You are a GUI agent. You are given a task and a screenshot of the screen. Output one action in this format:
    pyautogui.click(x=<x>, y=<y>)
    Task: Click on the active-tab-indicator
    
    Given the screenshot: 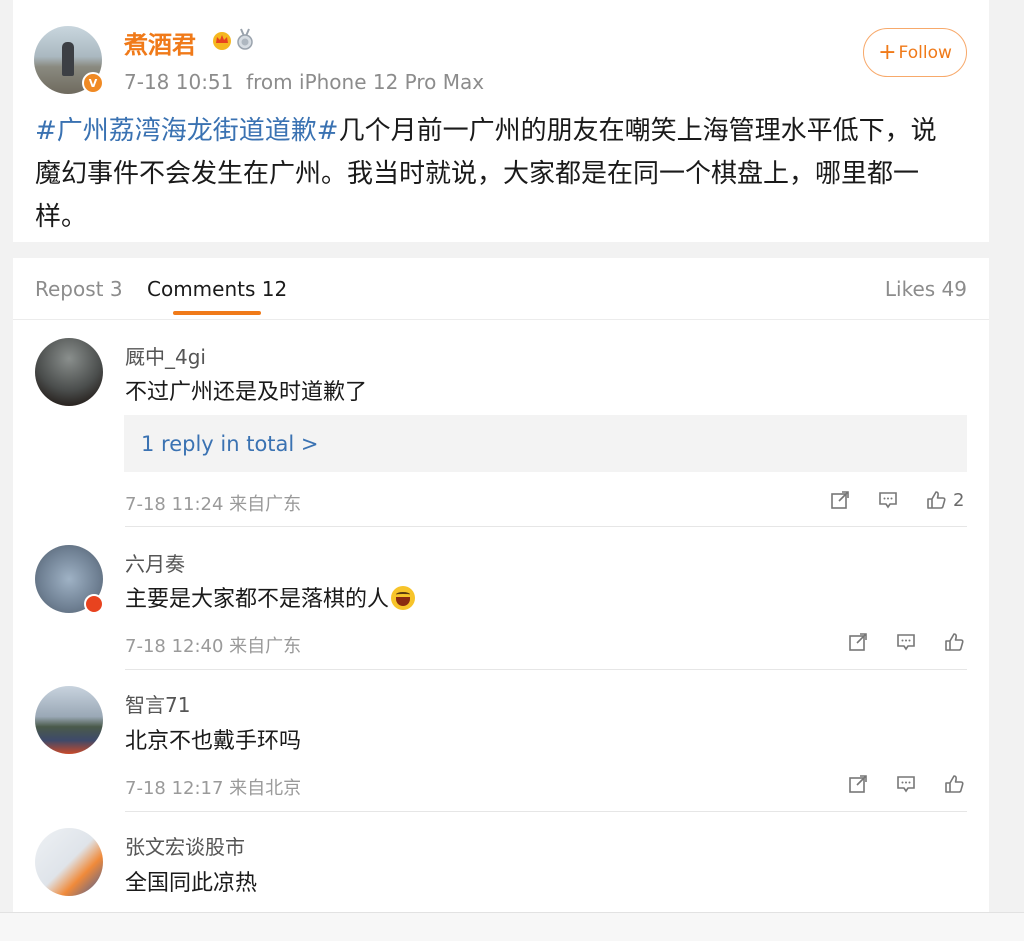 What is the action you would take?
    pyautogui.click(x=217, y=313)
    